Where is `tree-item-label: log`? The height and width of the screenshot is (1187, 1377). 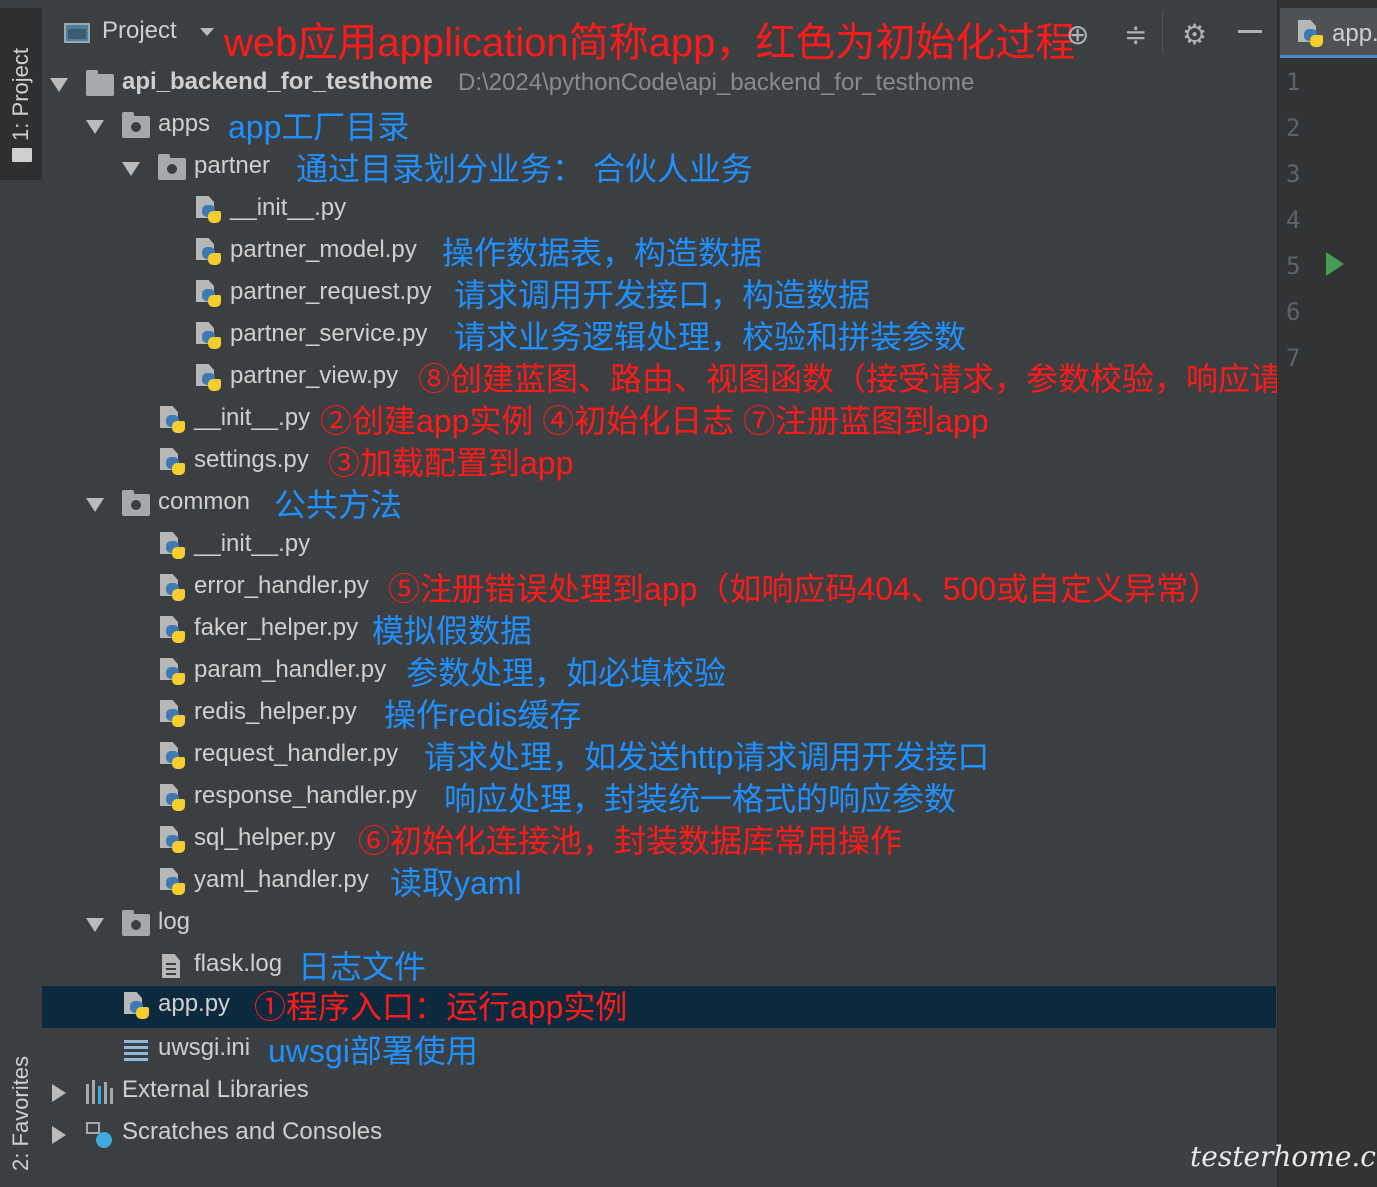 tree-item-label: log is located at coordinates (174, 921).